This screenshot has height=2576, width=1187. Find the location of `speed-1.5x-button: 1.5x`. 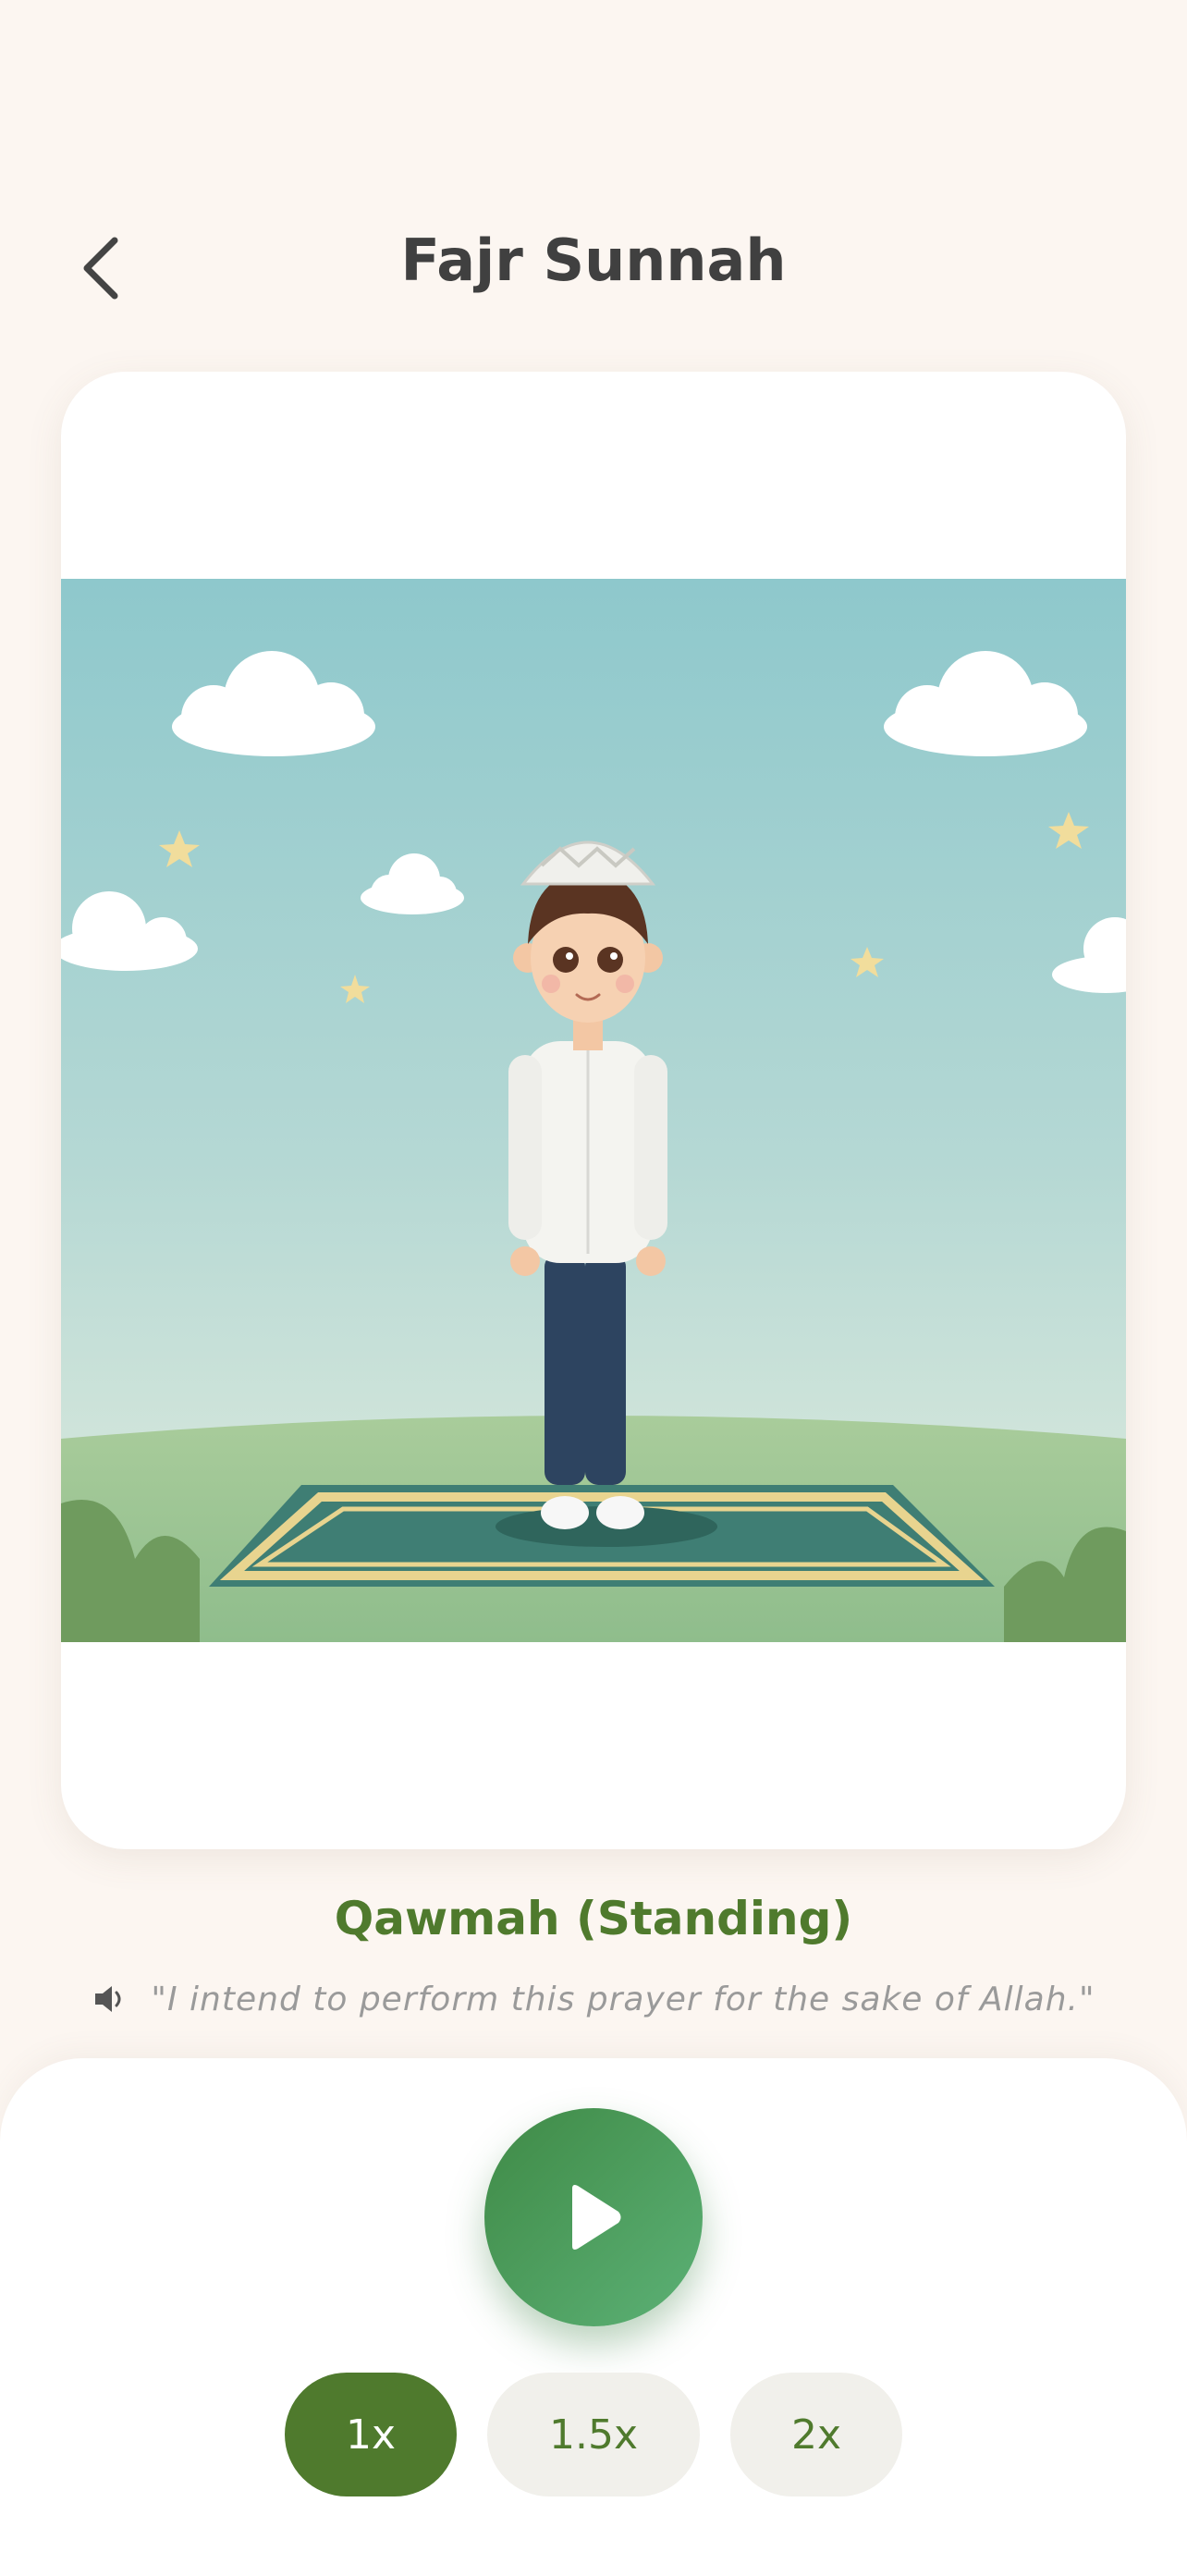

speed-1.5x-button: 1.5x is located at coordinates (593, 2434).